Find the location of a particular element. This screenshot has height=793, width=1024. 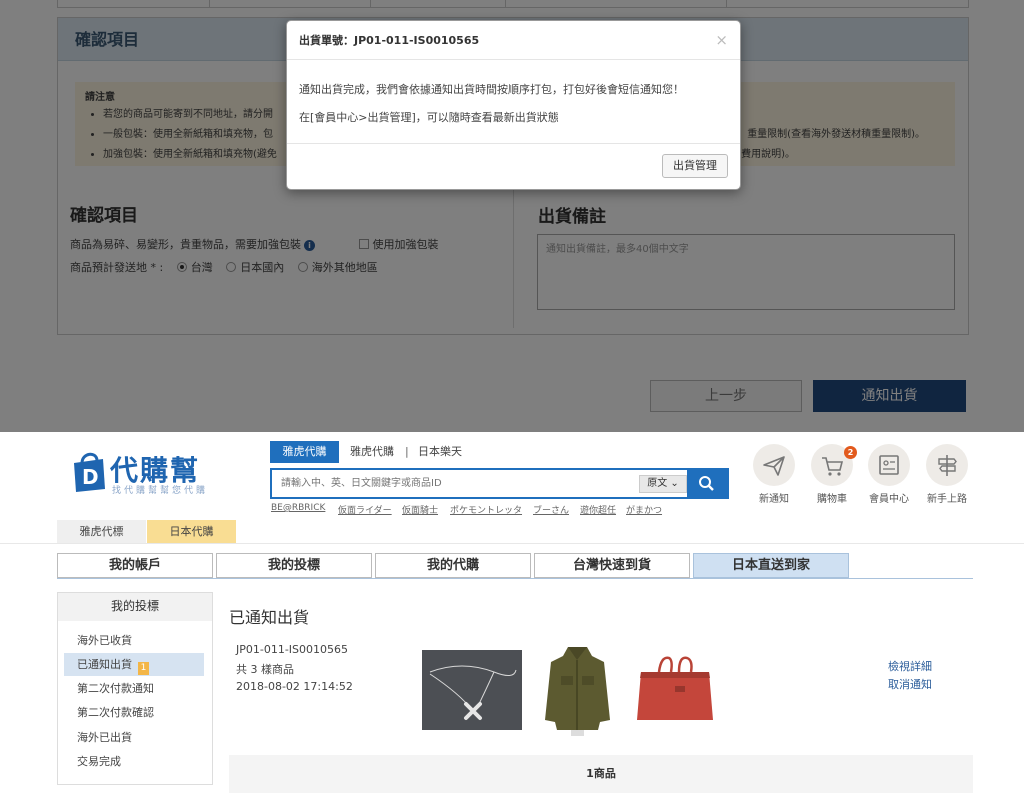

cancel-notice-link: 取消通知 is located at coordinates (910, 684).